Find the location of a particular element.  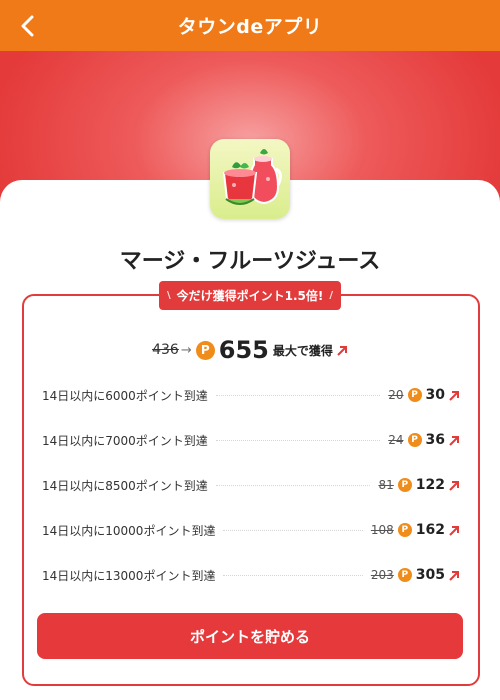

reward-row: 14日以内に8500ポイント到達 81 P 122 is located at coordinates (251, 485).